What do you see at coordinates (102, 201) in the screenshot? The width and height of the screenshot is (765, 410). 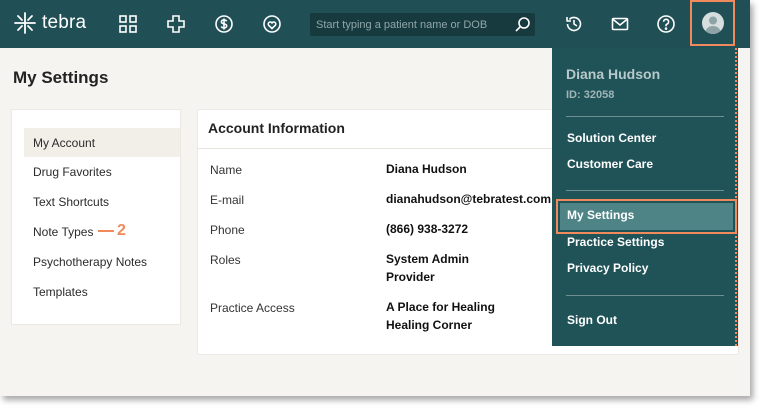 I see `sidebar-item-text-shortcuts: Text Shortcuts` at bounding box center [102, 201].